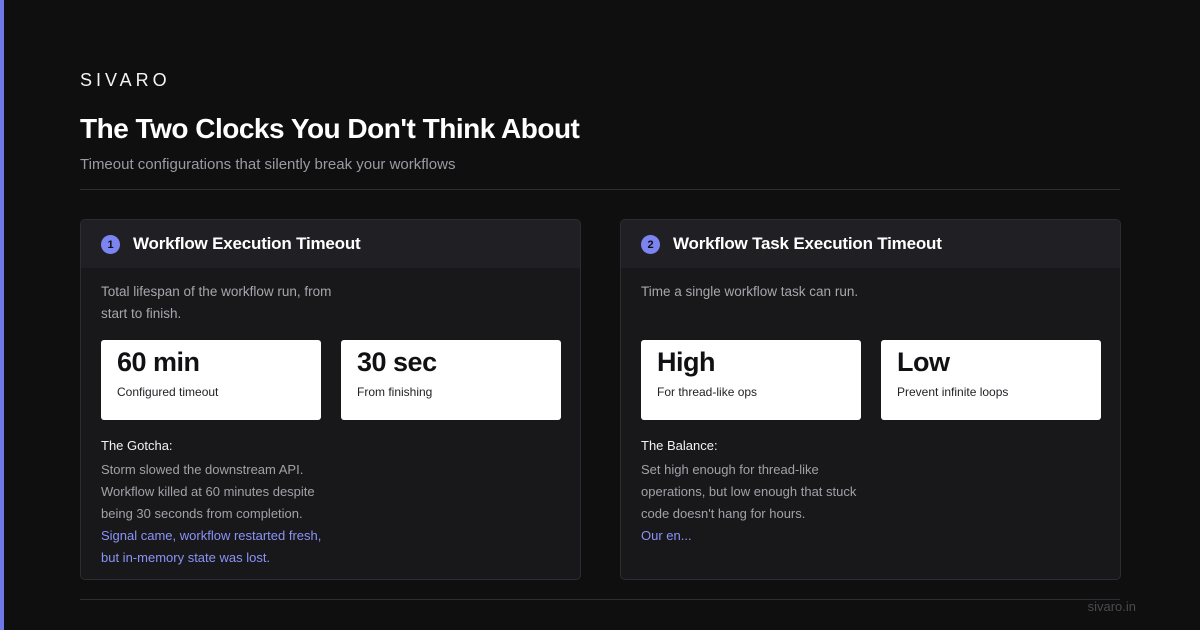 The height and width of the screenshot is (630, 1200). Describe the element at coordinates (125, 80) in the screenshot. I see `brand-logo: SIVARO` at that location.